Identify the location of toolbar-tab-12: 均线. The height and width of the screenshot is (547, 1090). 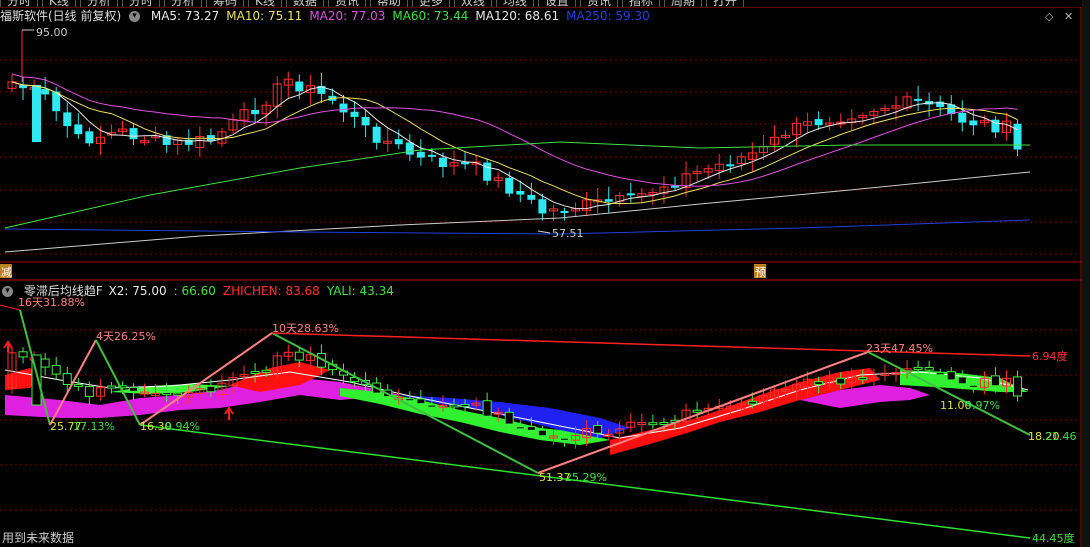
(514, 3).